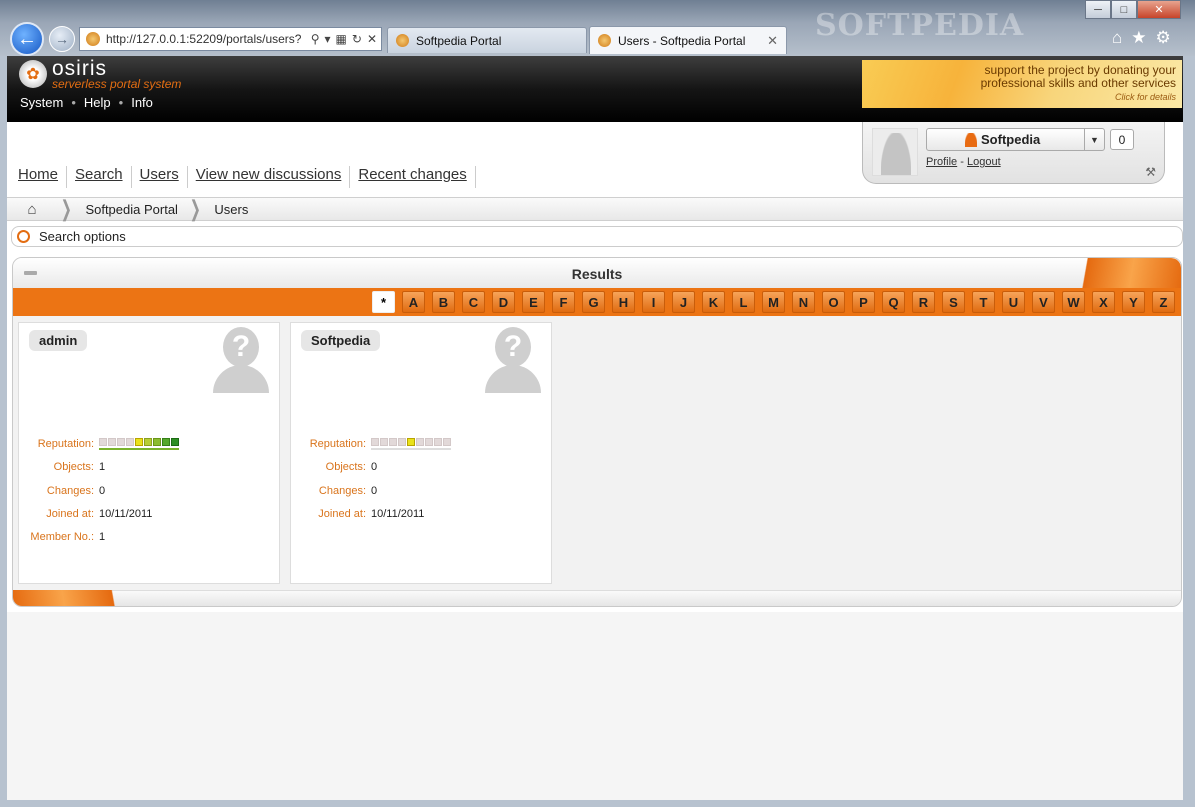  What do you see at coordinates (164, 177) in the screenshot?
I see `nav-users: Users` at bounding box center [164, 177].